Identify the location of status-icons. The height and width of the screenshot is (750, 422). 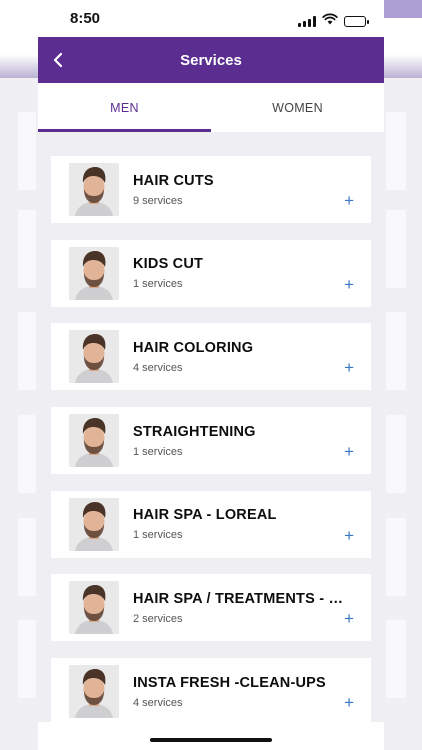
(333, 21).